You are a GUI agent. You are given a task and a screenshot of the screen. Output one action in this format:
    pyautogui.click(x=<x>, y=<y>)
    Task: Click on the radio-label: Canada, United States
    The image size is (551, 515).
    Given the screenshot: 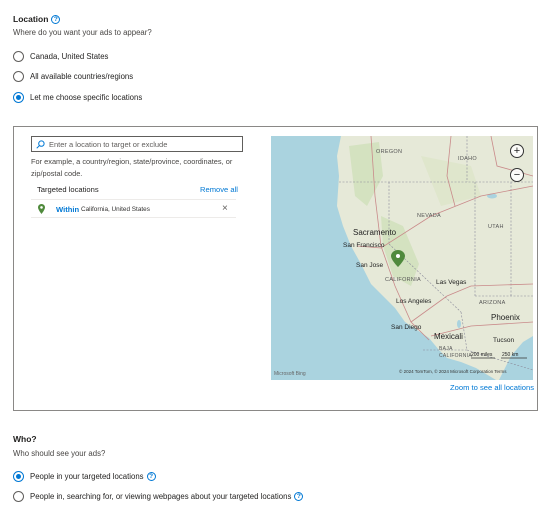 What is the action you would take?
    pyautogui.click(x=69, y=56)
    